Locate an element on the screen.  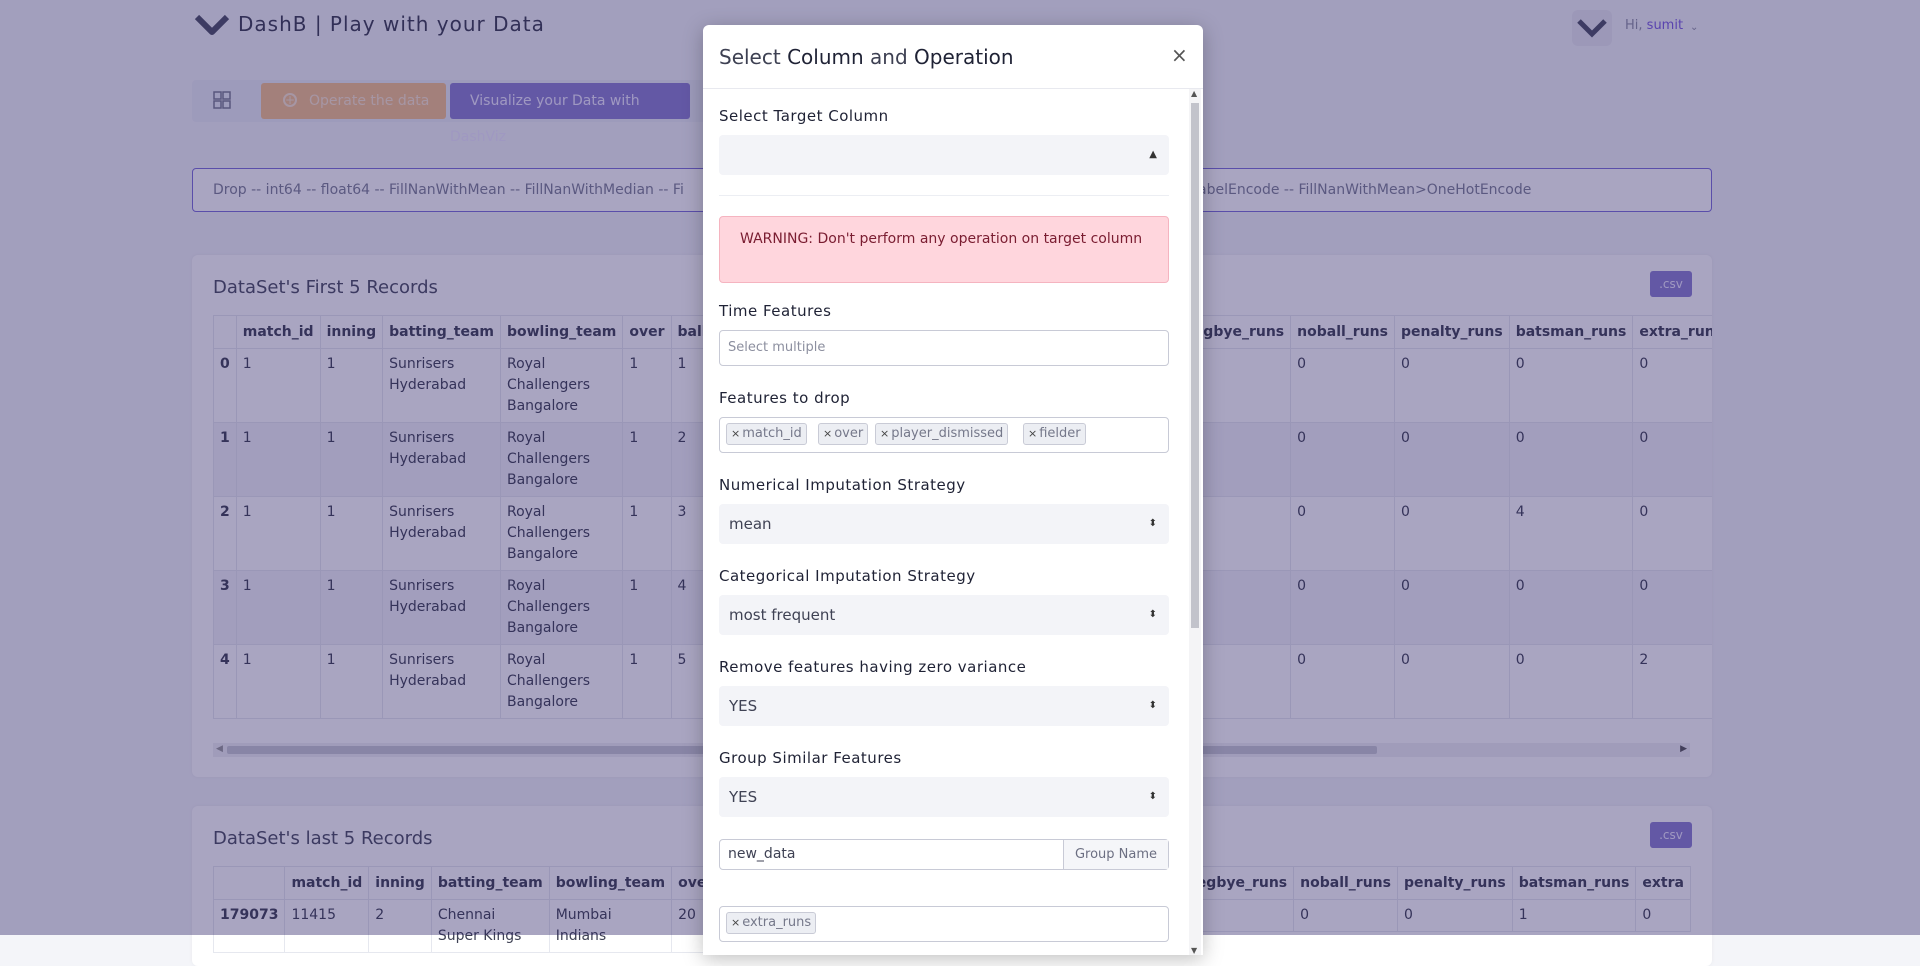
modal-scrollbar: ▲ ▼ is located at coordinates (1195, 522).